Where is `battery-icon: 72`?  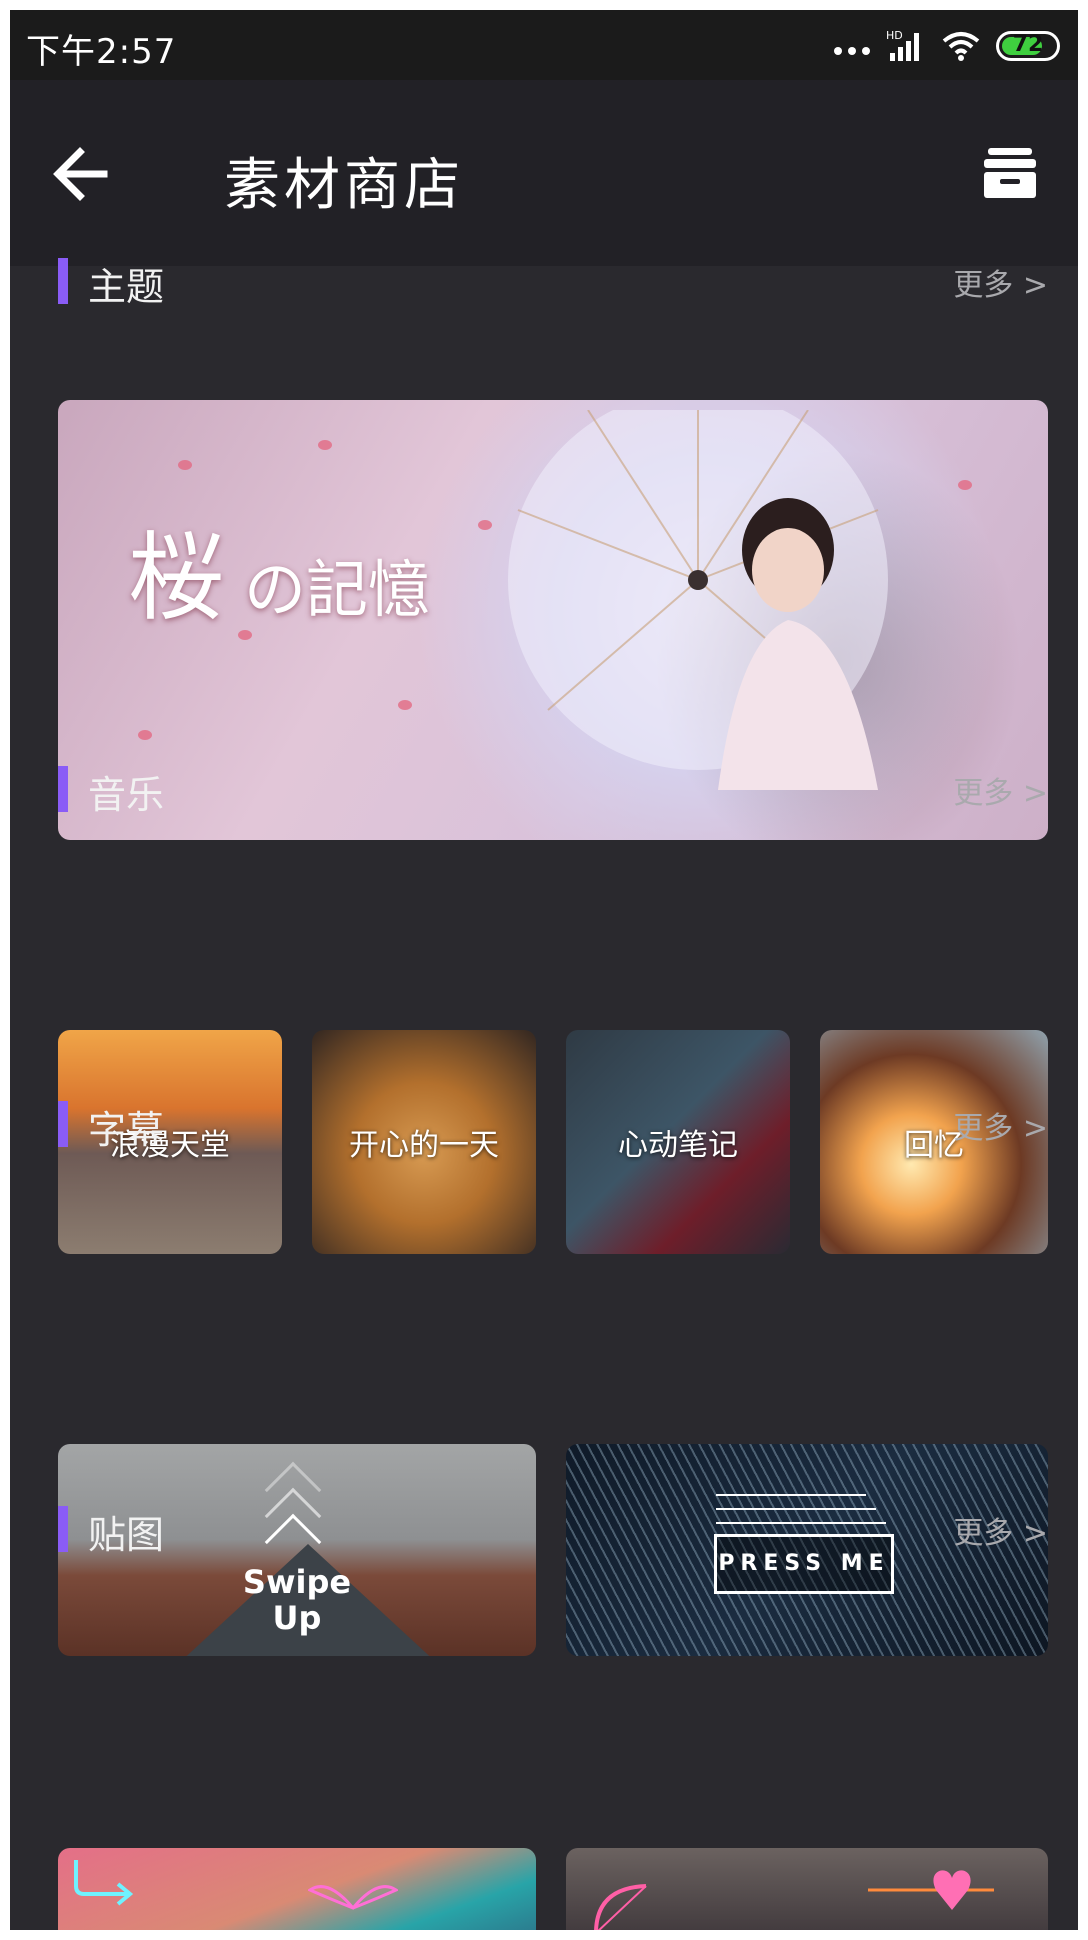
battery-icon: 72 is located at coordinates (1028, 46).